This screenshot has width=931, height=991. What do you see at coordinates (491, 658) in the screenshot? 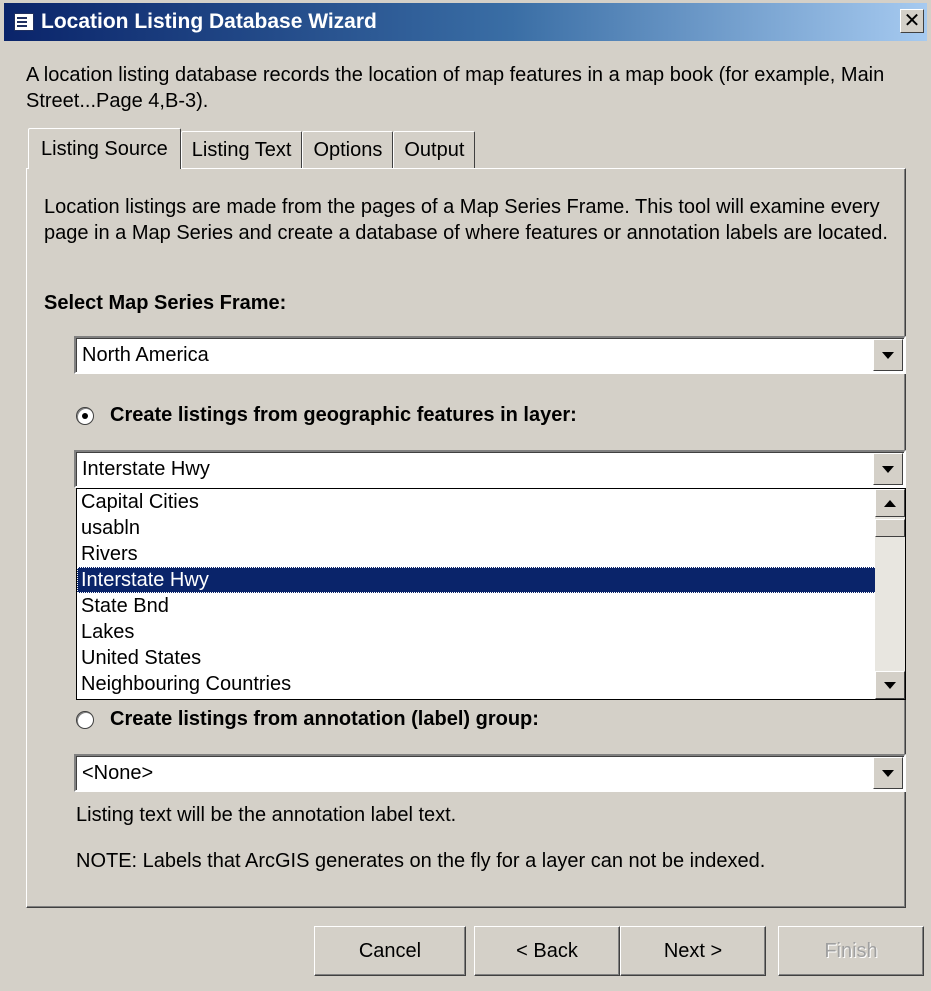
I see `layer-option: United States` at bounding box center [491, 658].